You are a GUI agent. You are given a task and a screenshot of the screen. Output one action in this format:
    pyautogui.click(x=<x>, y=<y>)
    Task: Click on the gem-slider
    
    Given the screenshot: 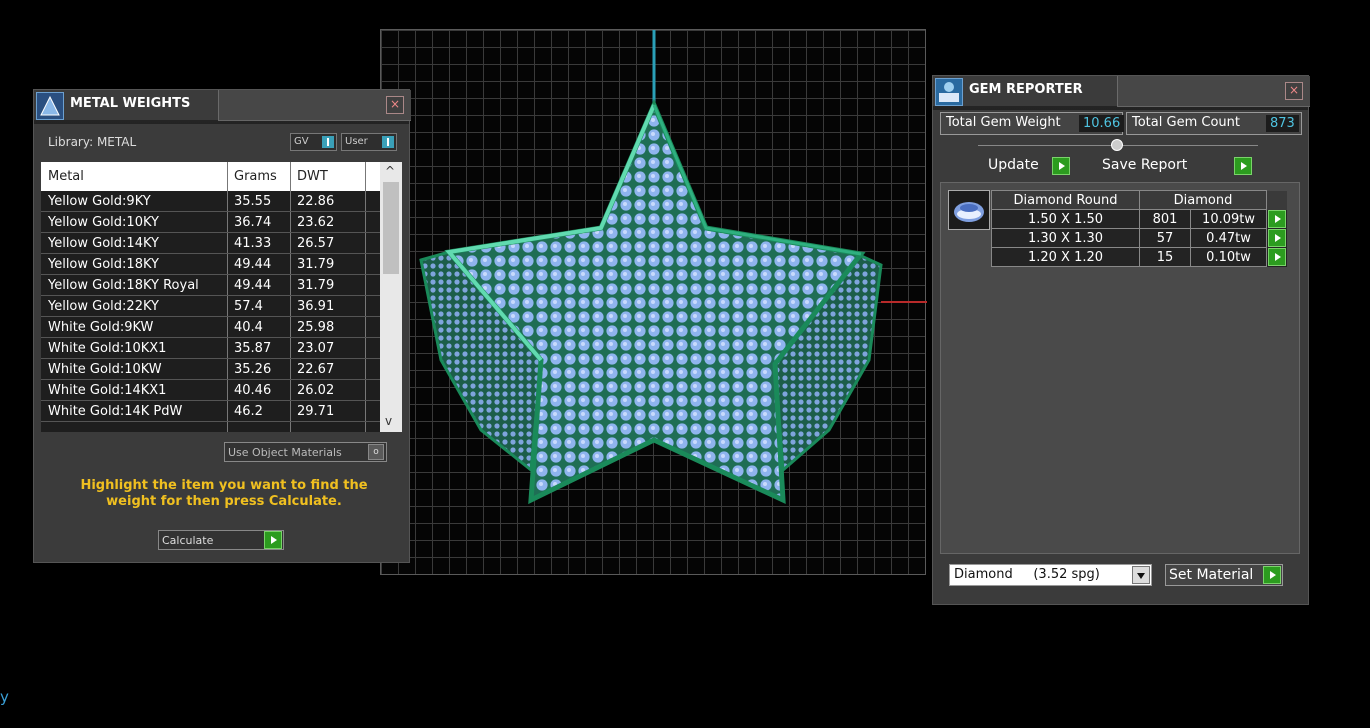 What is the action you would take?
    pyautogui.click(x=1118, y=145)
    